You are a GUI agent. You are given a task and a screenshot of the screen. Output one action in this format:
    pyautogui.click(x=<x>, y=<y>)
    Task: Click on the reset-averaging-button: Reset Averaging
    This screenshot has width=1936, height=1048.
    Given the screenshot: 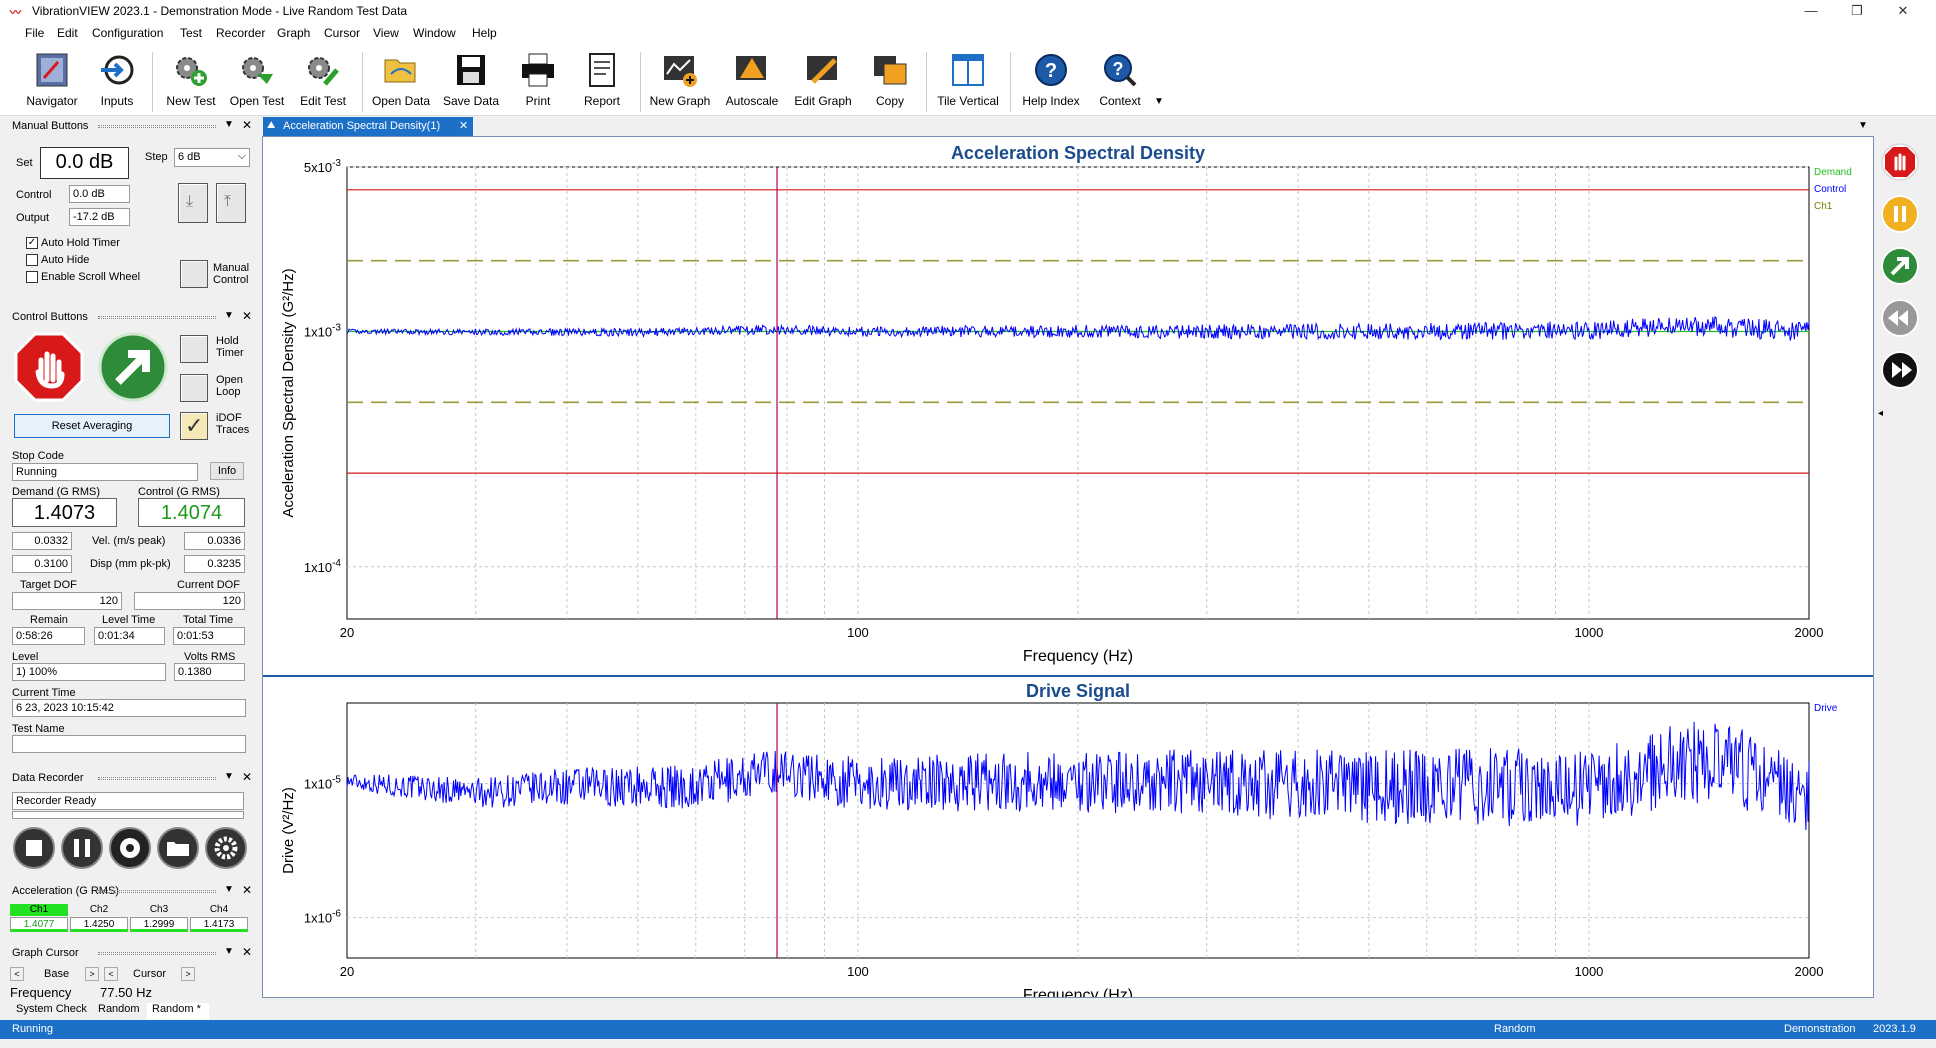 What is the action you would take?
    pyautogui.click(x=92, y=426)
    